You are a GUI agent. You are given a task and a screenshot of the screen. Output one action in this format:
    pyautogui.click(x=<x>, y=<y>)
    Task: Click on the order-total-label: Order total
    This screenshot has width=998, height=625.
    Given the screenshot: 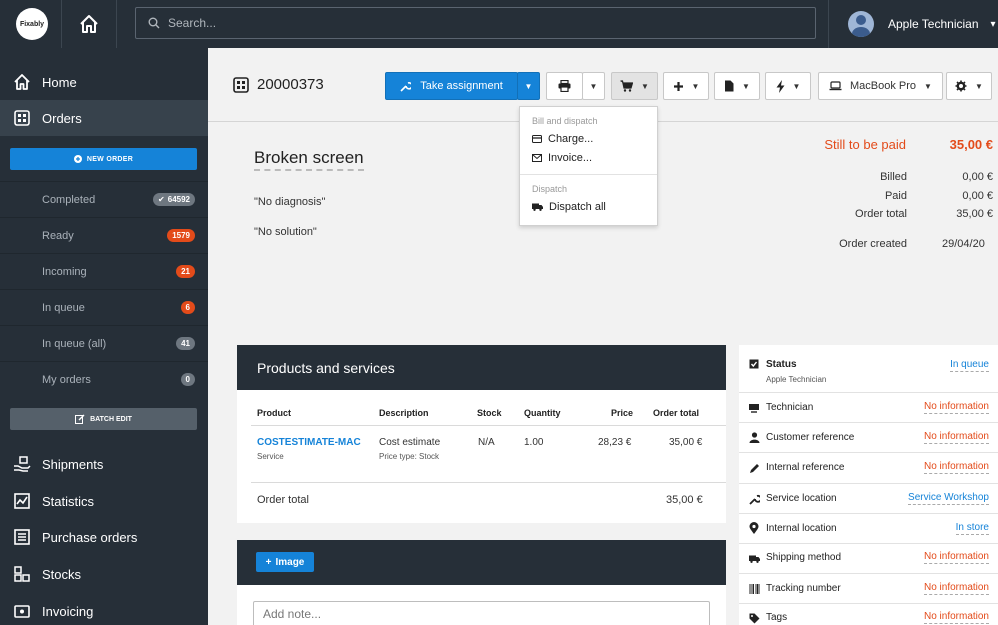 What is the action you would take?
    pyautogui.click(x=881, y=214)
    